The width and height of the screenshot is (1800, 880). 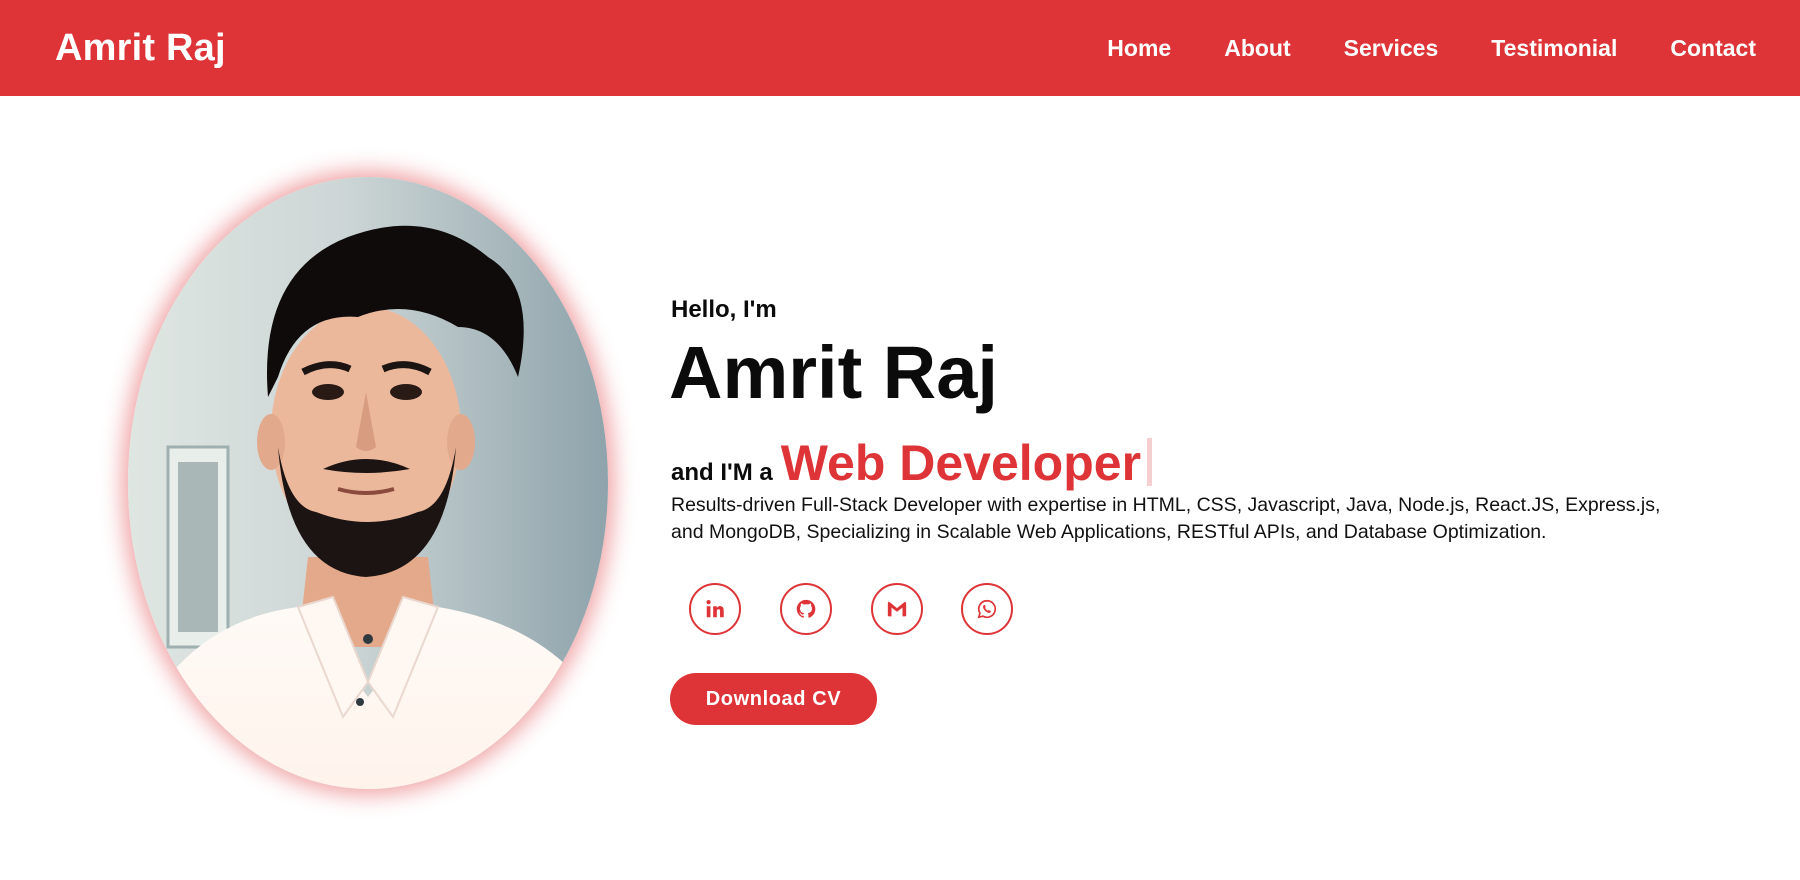 What do you see at coordinates (722, 472) in the screenshot?
I see `role-prefix: and I'M a` at bounding box center [722, 472].